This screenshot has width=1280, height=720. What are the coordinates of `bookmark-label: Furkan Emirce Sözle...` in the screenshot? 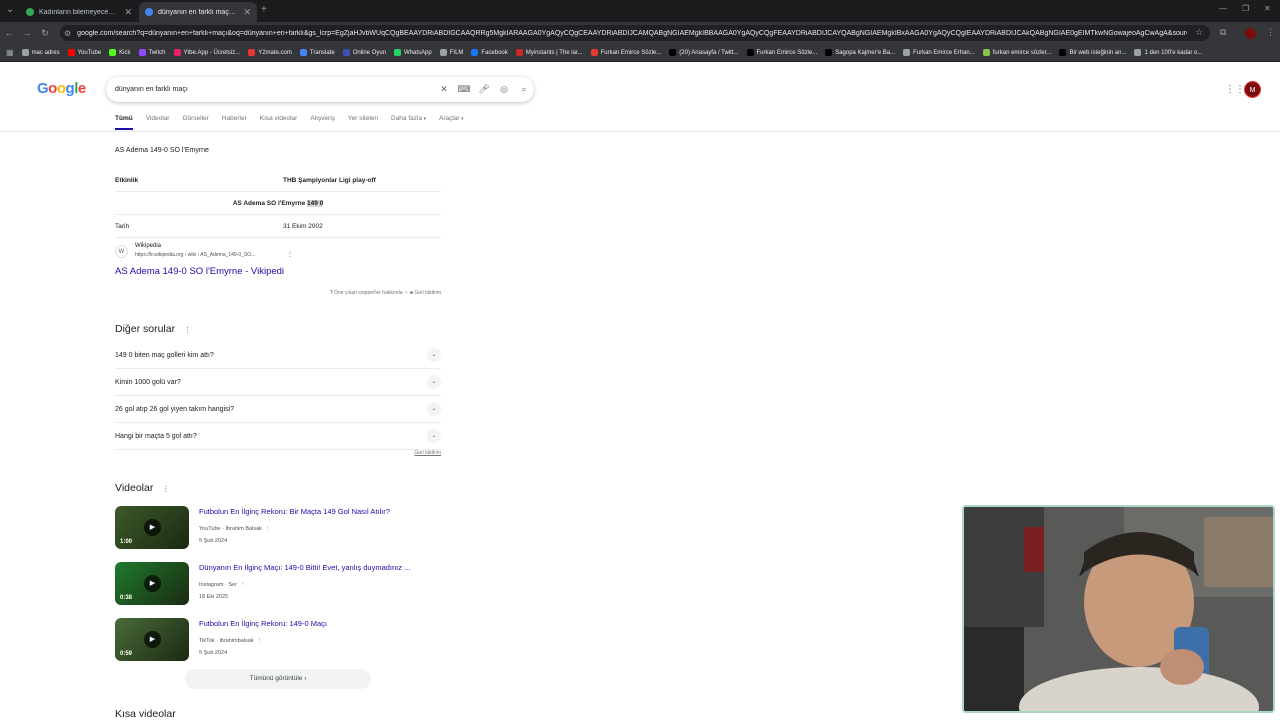 It's located at (787, 52).